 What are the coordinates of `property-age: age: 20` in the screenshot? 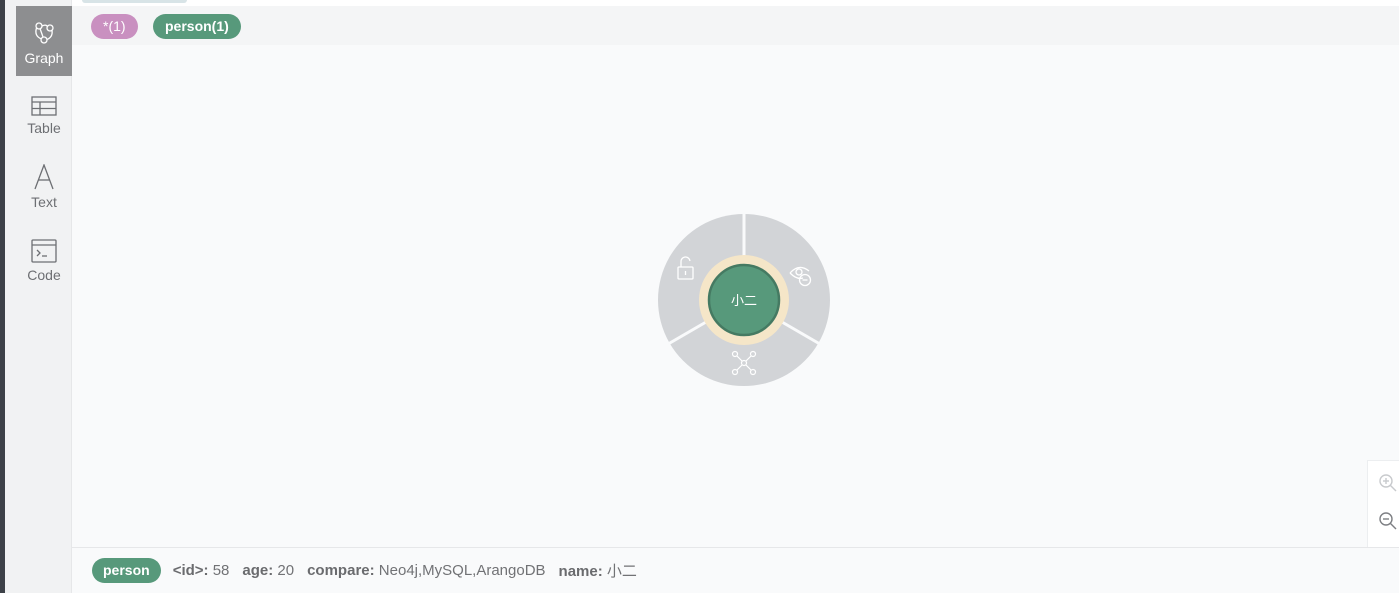 It's located at (268, 570).